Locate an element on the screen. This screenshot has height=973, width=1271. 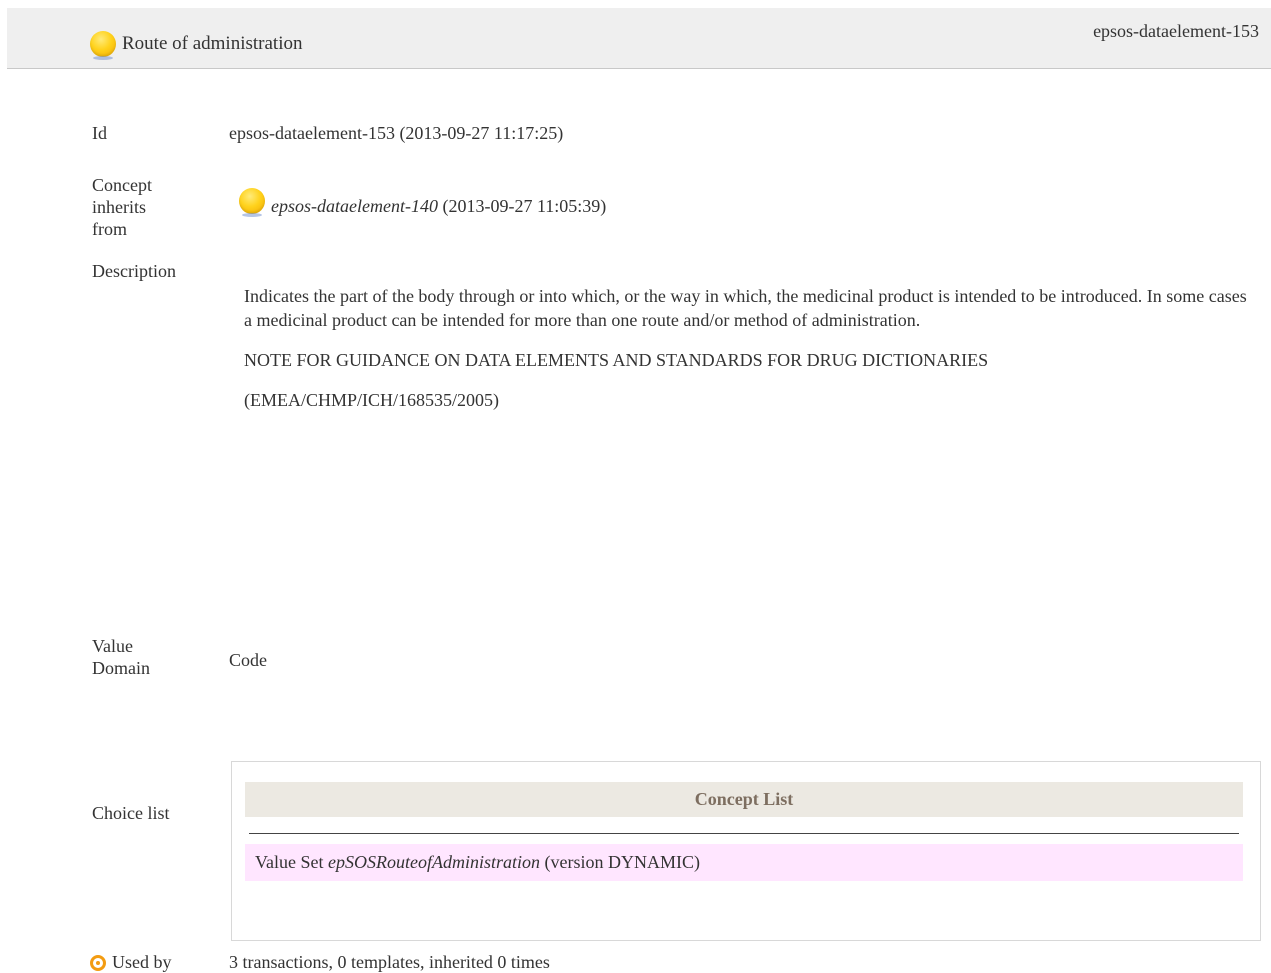
concept-list-header: Concept List is located at coordinates (744, 799).